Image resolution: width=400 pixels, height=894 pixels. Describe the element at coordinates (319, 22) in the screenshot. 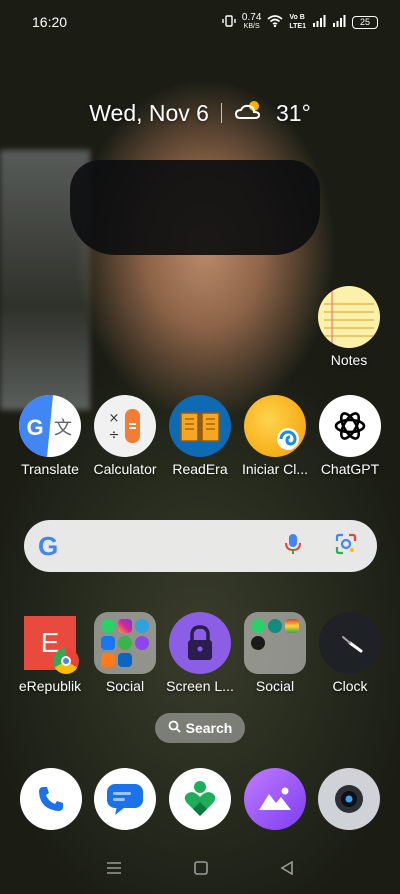

I see `signal-icon` at that location.